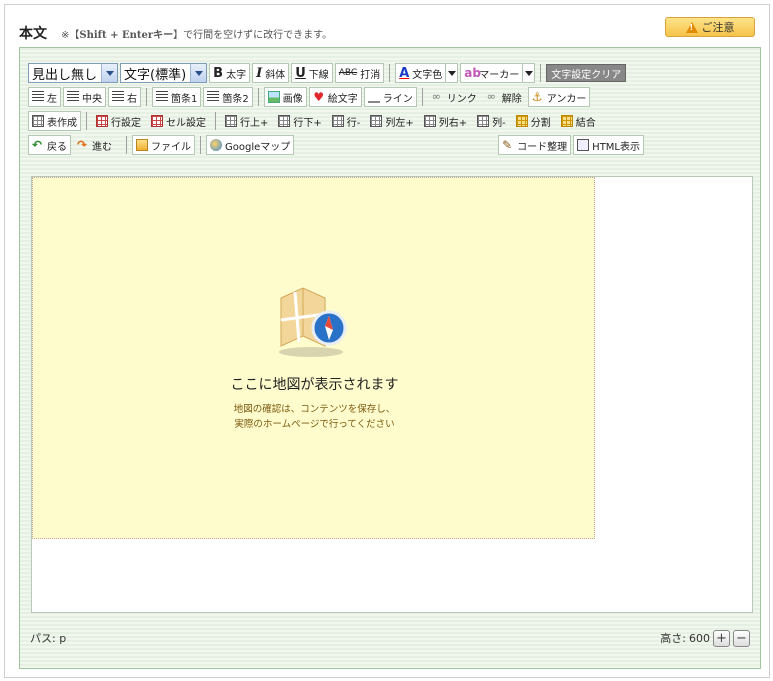 This screenshot has width=773, height=681. I want to click on marker-icon: ab, so click(472, 73).